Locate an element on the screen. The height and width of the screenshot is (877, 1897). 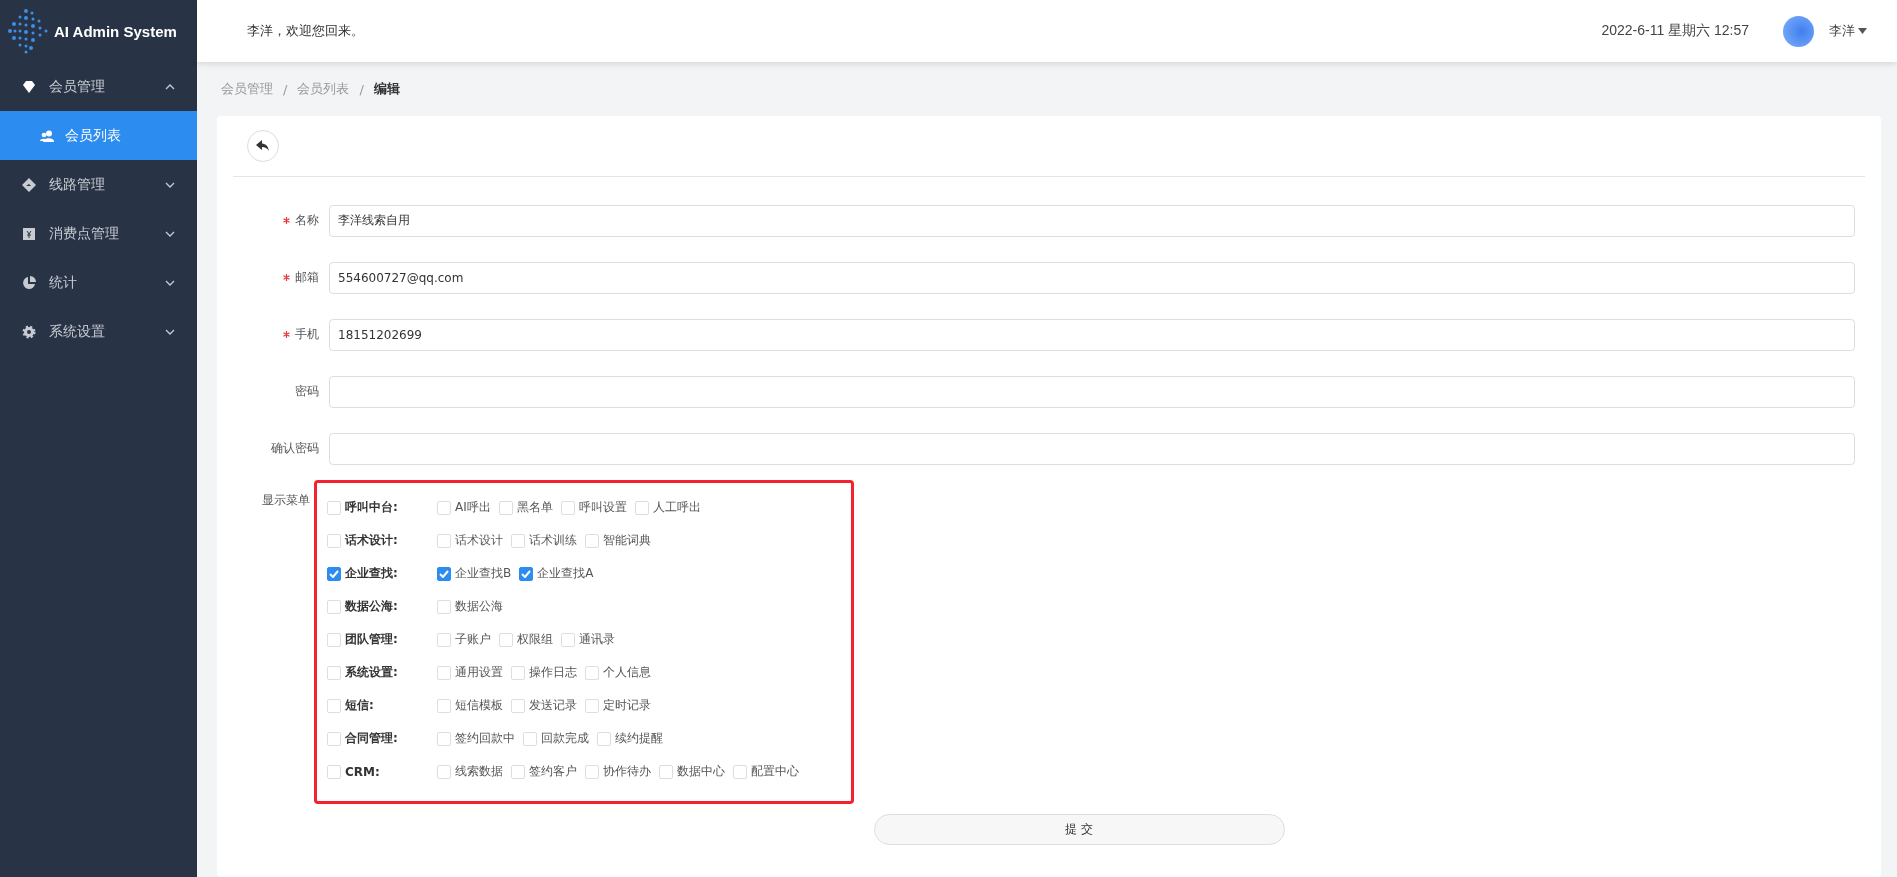
option-checkbox: 短信模板 is located at coordinates (470, 705).